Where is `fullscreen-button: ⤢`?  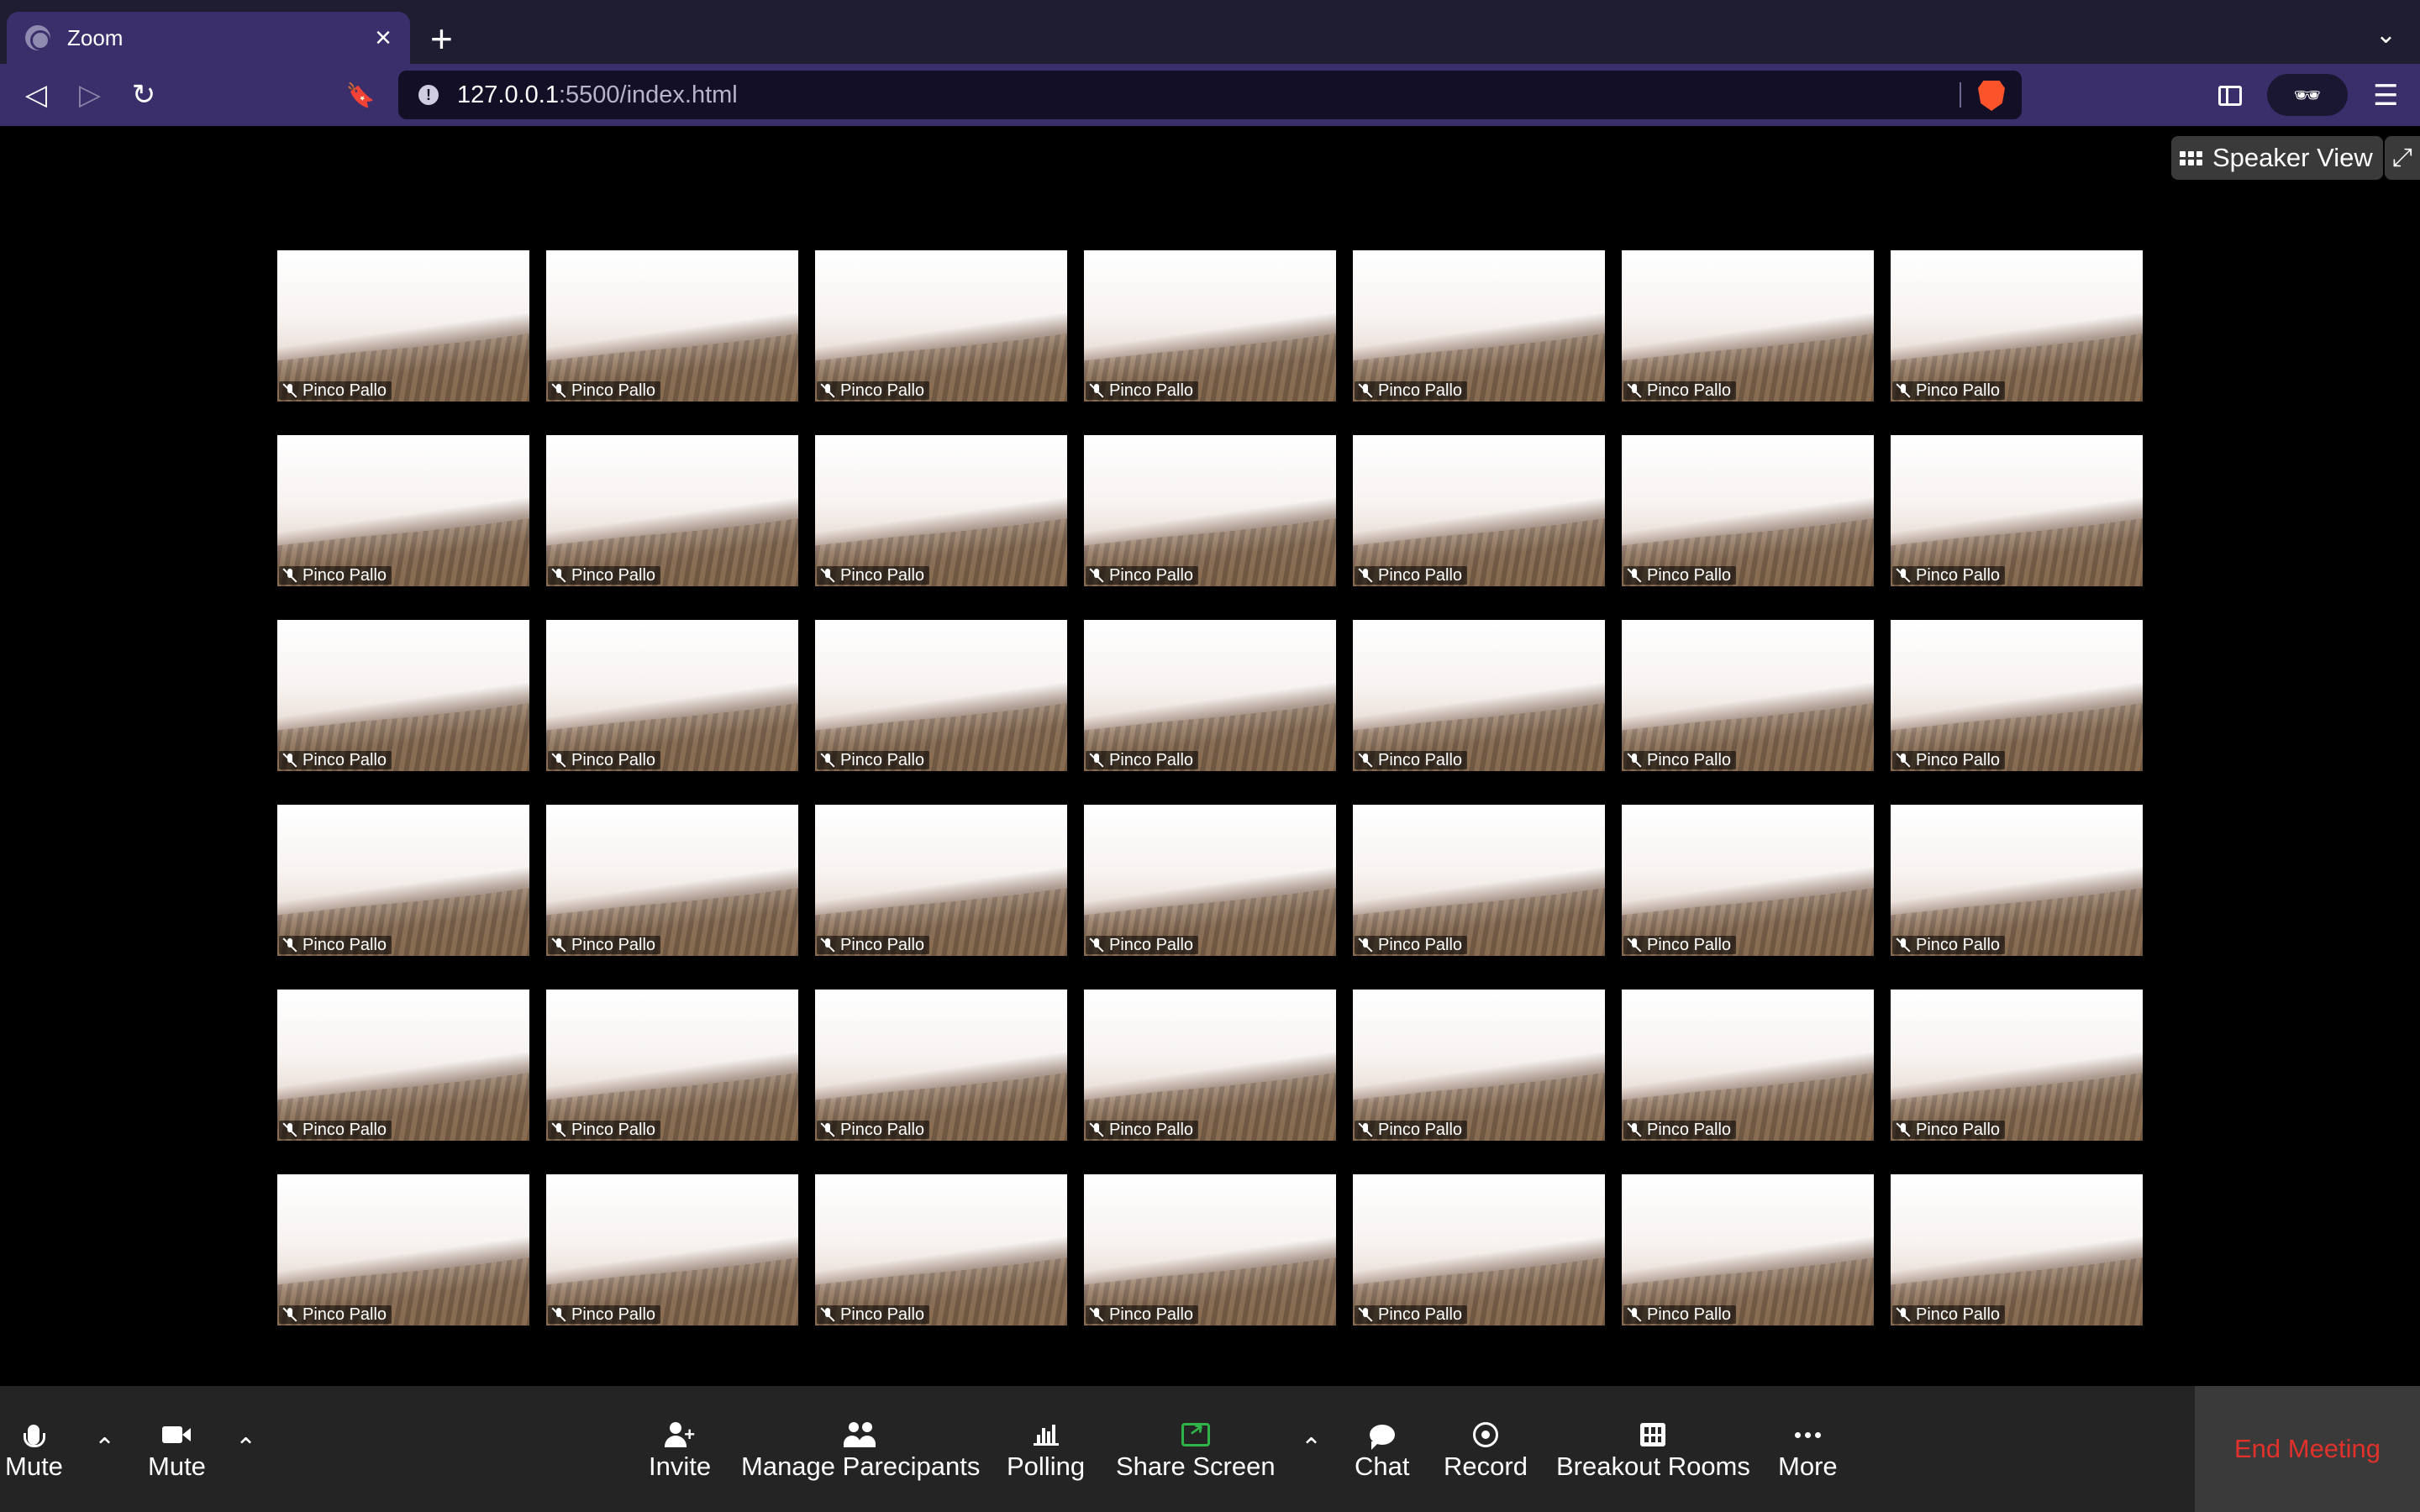 fullscreen-button: ⤢ is located at coordinates (2402, 158).